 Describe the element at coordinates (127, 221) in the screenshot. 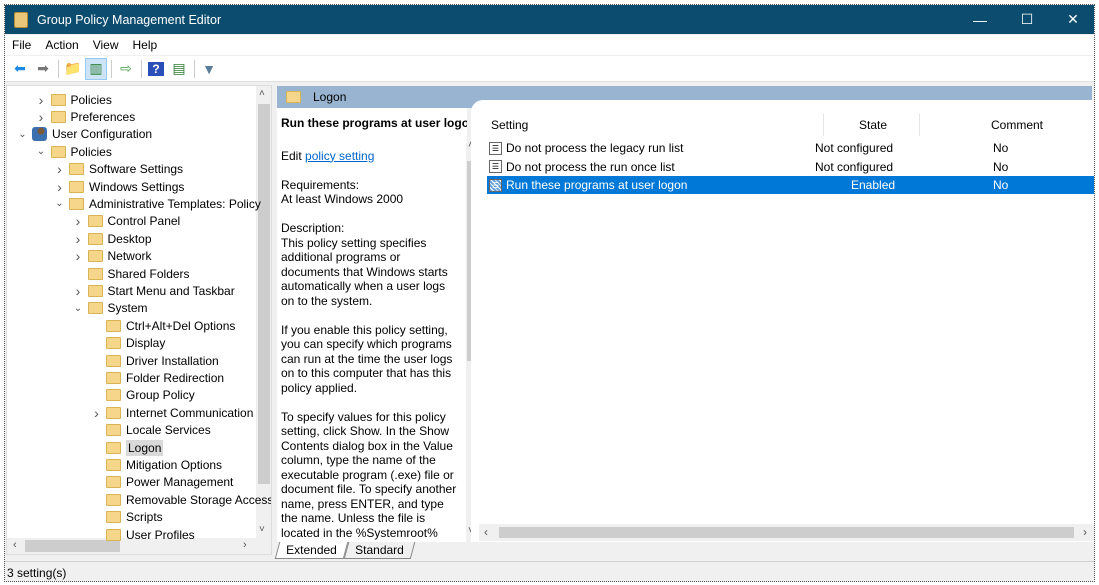

I see `tree-item: › Control Panel` at that location.